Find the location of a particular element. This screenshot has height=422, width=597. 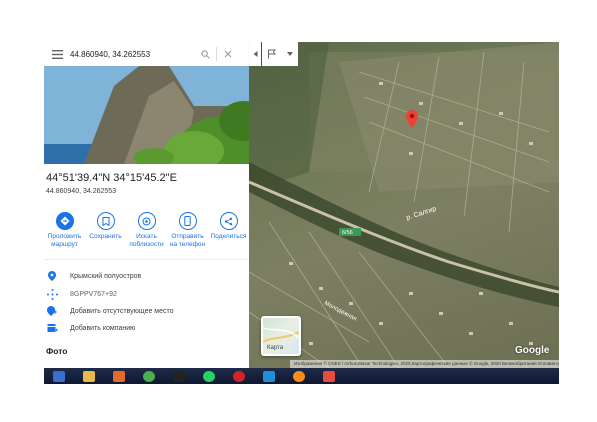

save-button: Сохранить is located at coordinates (106, 236).